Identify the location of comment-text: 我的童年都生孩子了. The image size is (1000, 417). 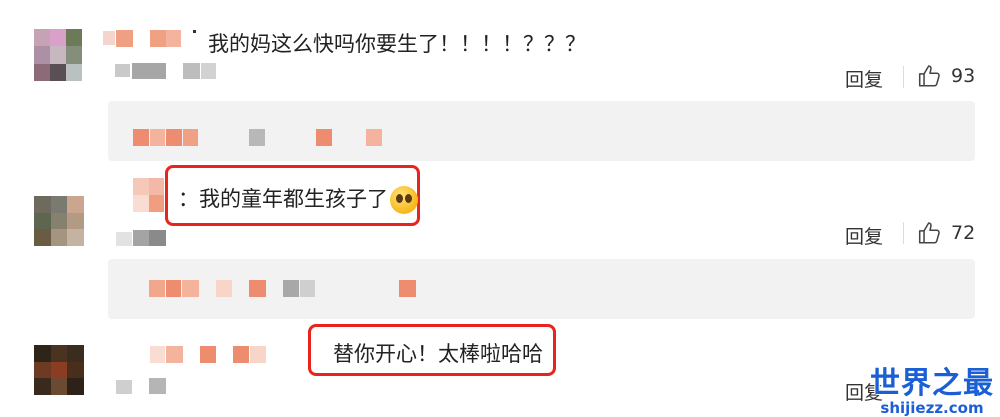
(293, 199).